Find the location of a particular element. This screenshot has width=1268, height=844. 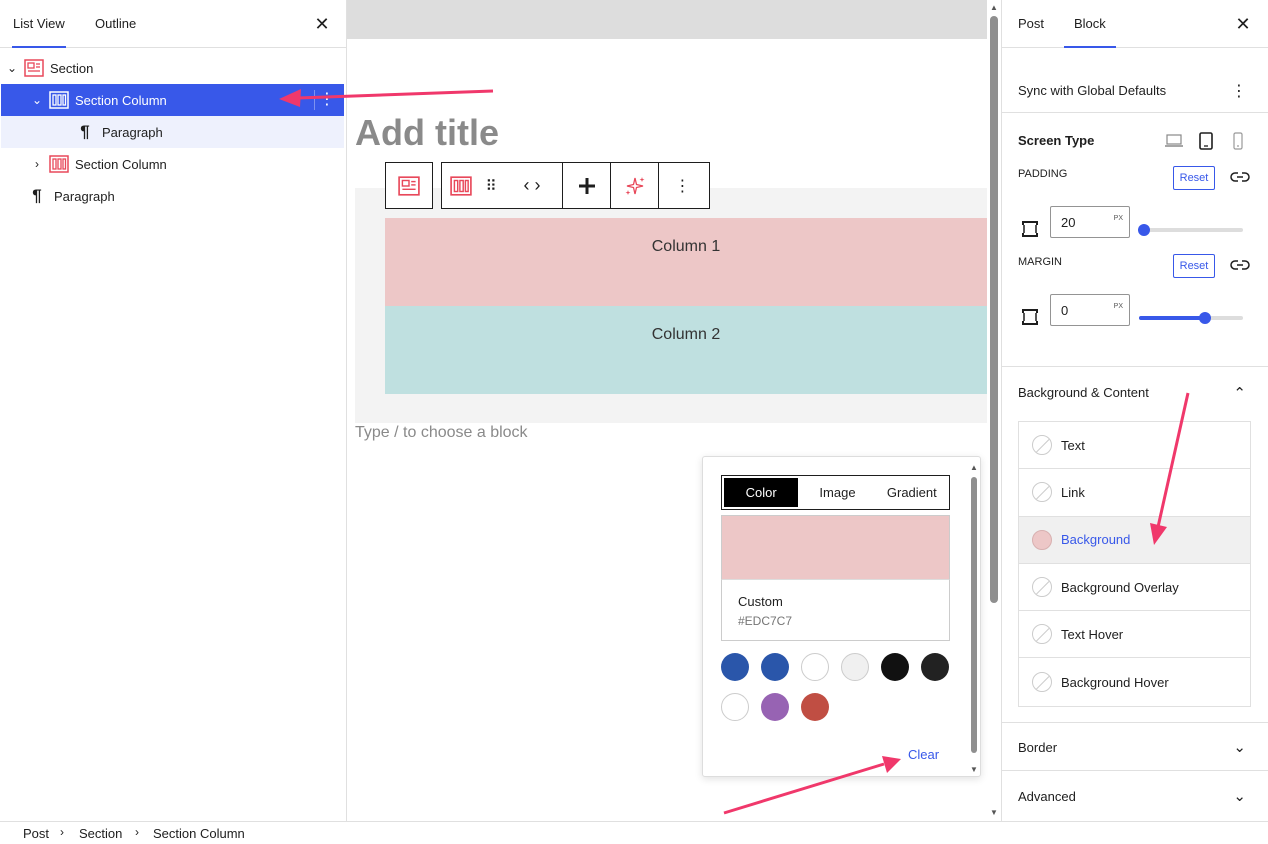

tab-color: Color is located at coordinates (761, 492).